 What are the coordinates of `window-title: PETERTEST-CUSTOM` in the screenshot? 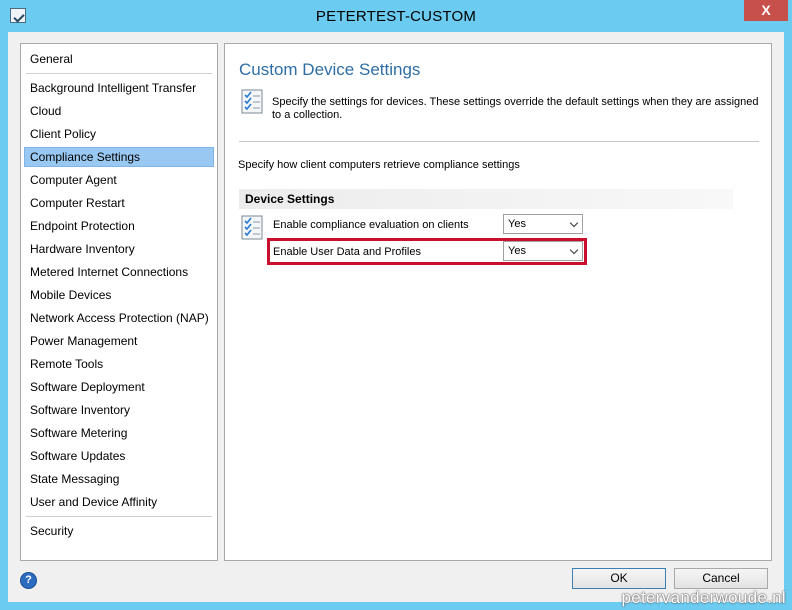 It's located at (396, 16).